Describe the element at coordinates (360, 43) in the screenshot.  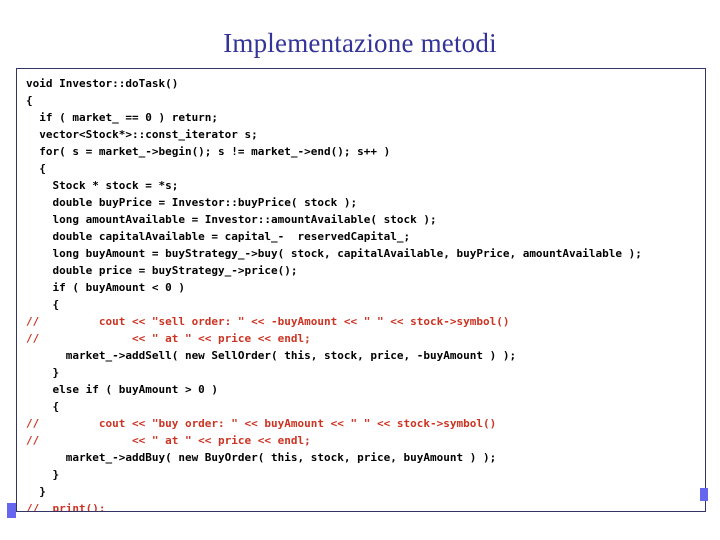
I see `page-title: Implementazione metodi` at that location.